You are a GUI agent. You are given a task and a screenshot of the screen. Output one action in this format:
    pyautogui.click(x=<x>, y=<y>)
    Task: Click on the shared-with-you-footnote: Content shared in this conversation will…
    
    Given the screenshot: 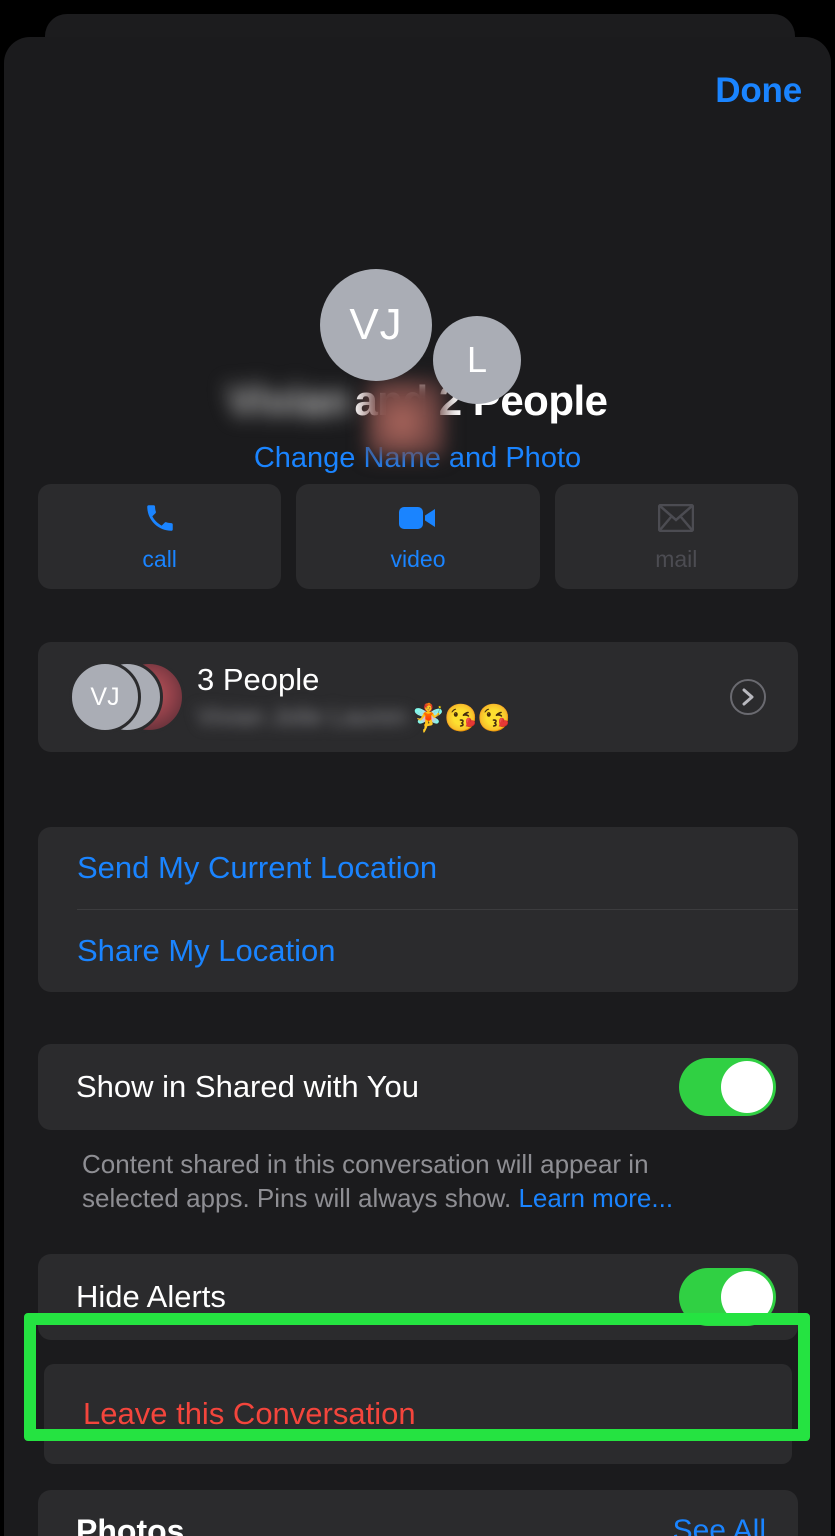 What is the action you would take?
    pyautogui.click(x=402, y=1181)
    